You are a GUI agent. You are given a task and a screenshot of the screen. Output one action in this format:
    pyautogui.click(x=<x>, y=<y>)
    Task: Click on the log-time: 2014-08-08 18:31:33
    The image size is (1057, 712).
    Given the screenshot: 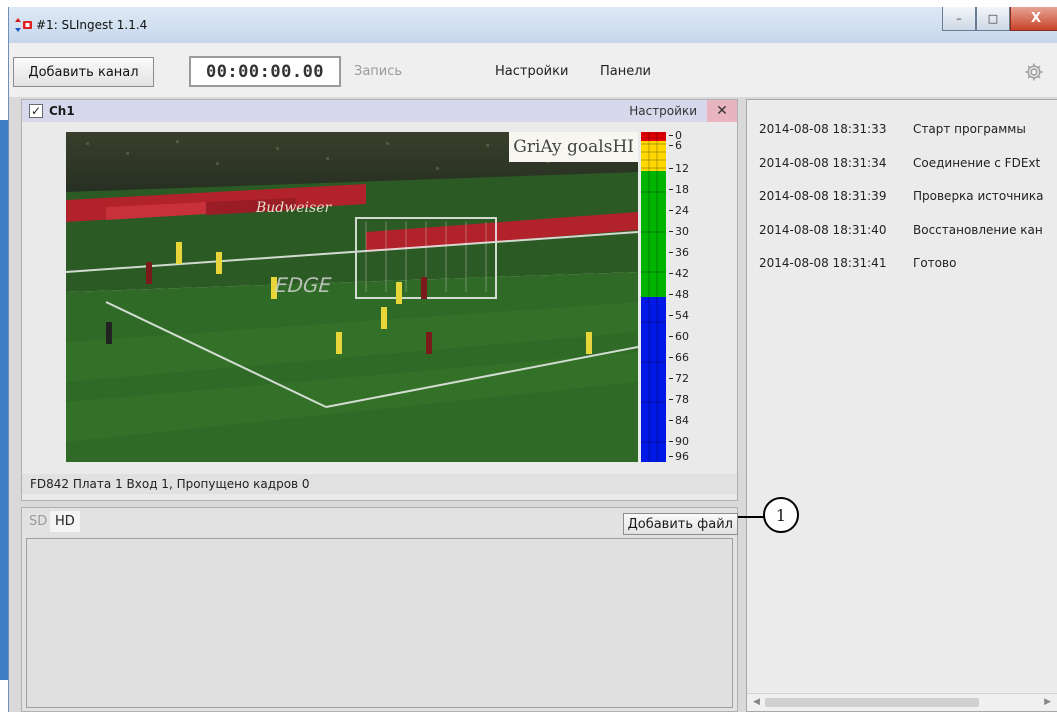 What is the action you would take?
    pyautogui.click(x=823, y=129)
    